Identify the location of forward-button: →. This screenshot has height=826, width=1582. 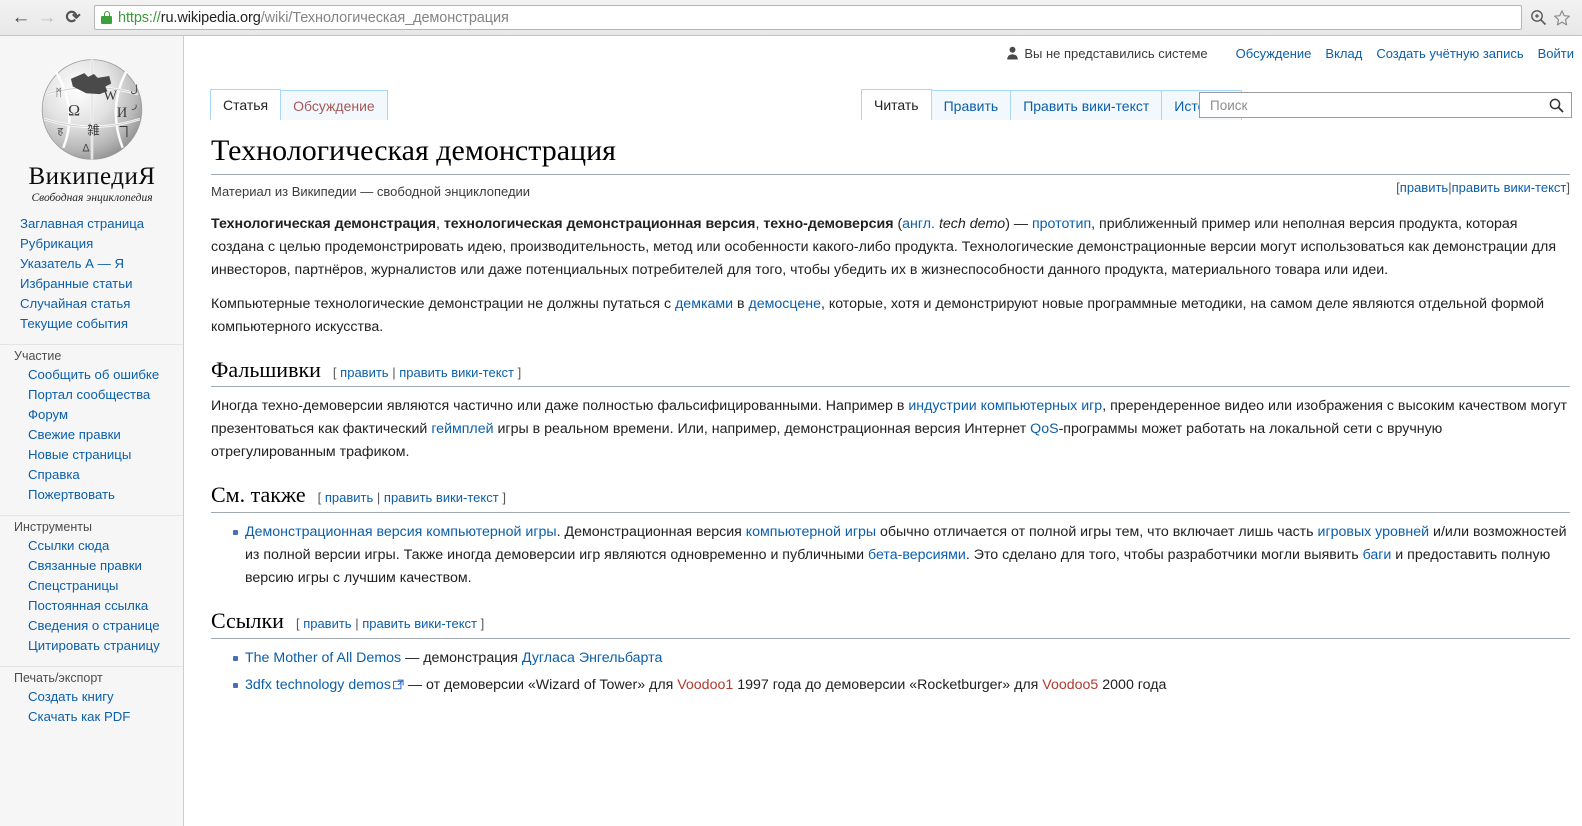
(47, 18).